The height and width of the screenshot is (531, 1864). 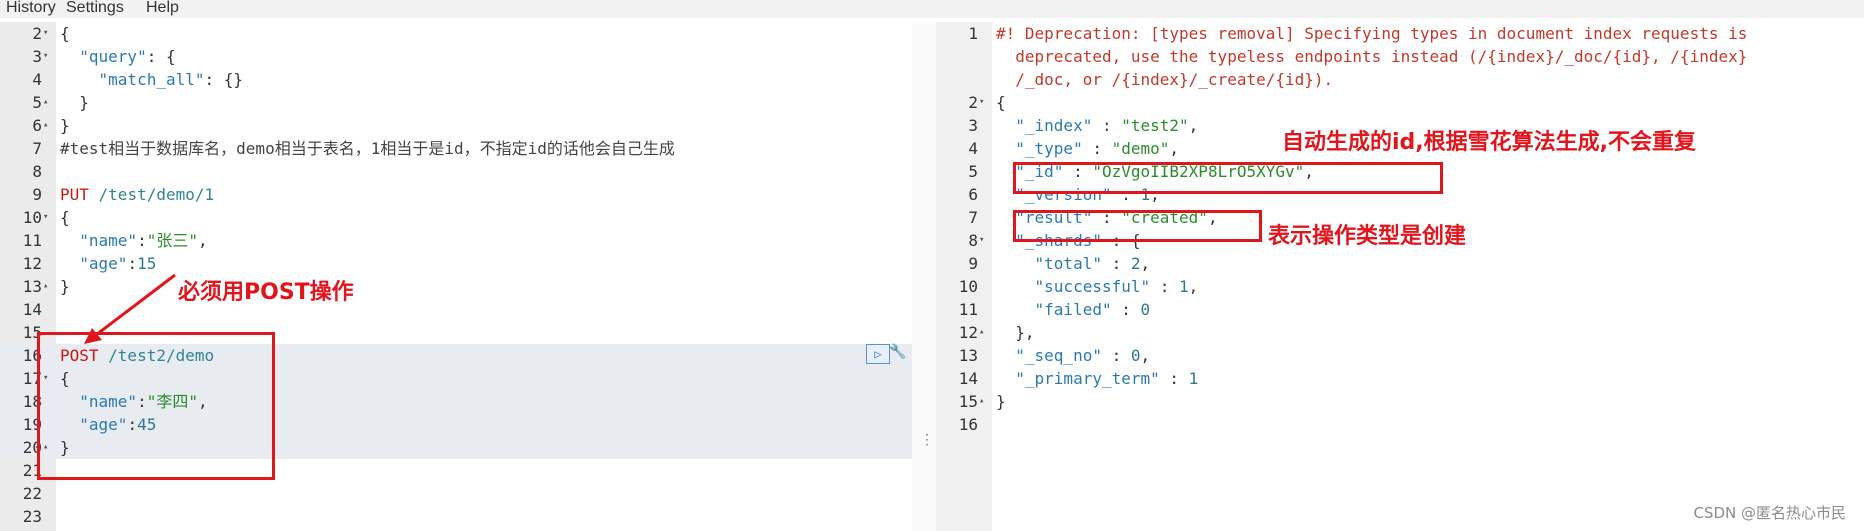 I want to click on editor-line: 2 ▾ {, so click(x=456, y=33).